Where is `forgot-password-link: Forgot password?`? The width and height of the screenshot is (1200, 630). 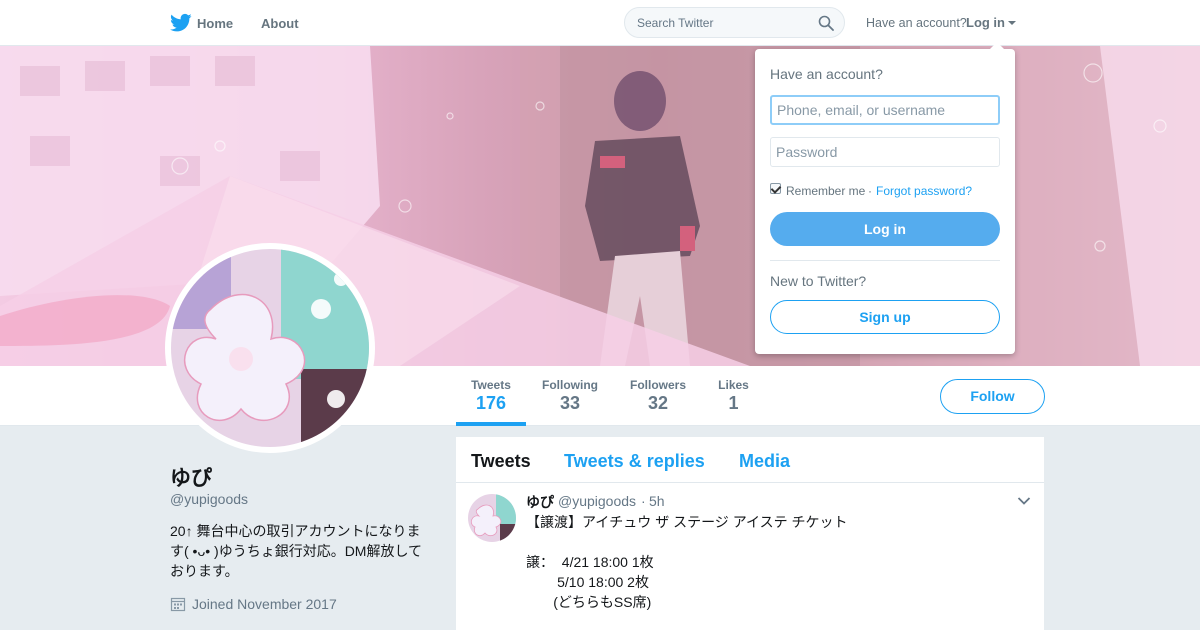 forgot-password-link: Forgot password? is located at coordinates (924, 191).